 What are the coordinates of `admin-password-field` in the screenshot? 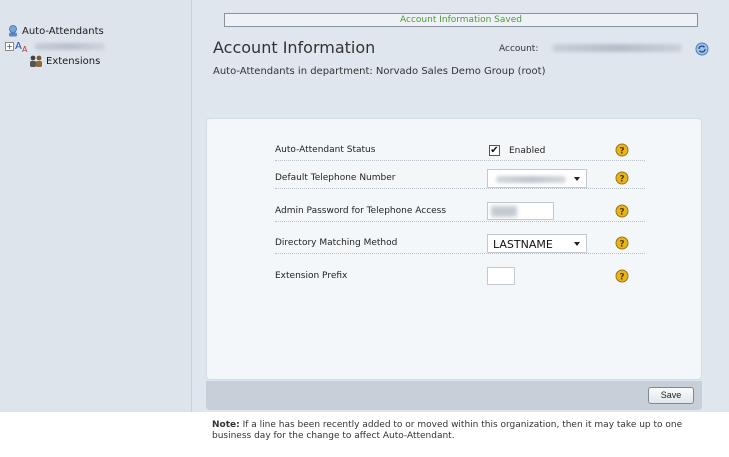 It's located at (520, 211).